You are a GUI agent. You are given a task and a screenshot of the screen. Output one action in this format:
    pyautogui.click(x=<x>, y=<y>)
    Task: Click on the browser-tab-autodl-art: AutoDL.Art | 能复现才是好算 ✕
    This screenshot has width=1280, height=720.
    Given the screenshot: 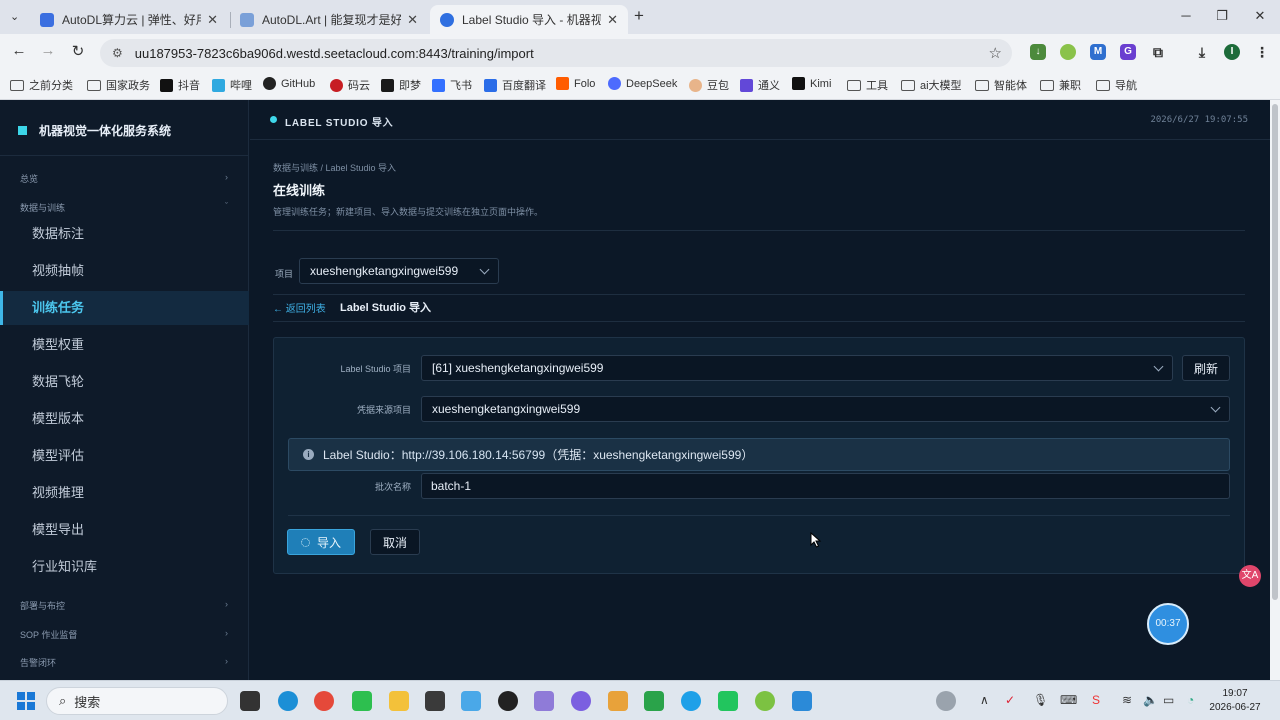 What is the action you would take?
    pyautogui.click(x=329, y=19)
    